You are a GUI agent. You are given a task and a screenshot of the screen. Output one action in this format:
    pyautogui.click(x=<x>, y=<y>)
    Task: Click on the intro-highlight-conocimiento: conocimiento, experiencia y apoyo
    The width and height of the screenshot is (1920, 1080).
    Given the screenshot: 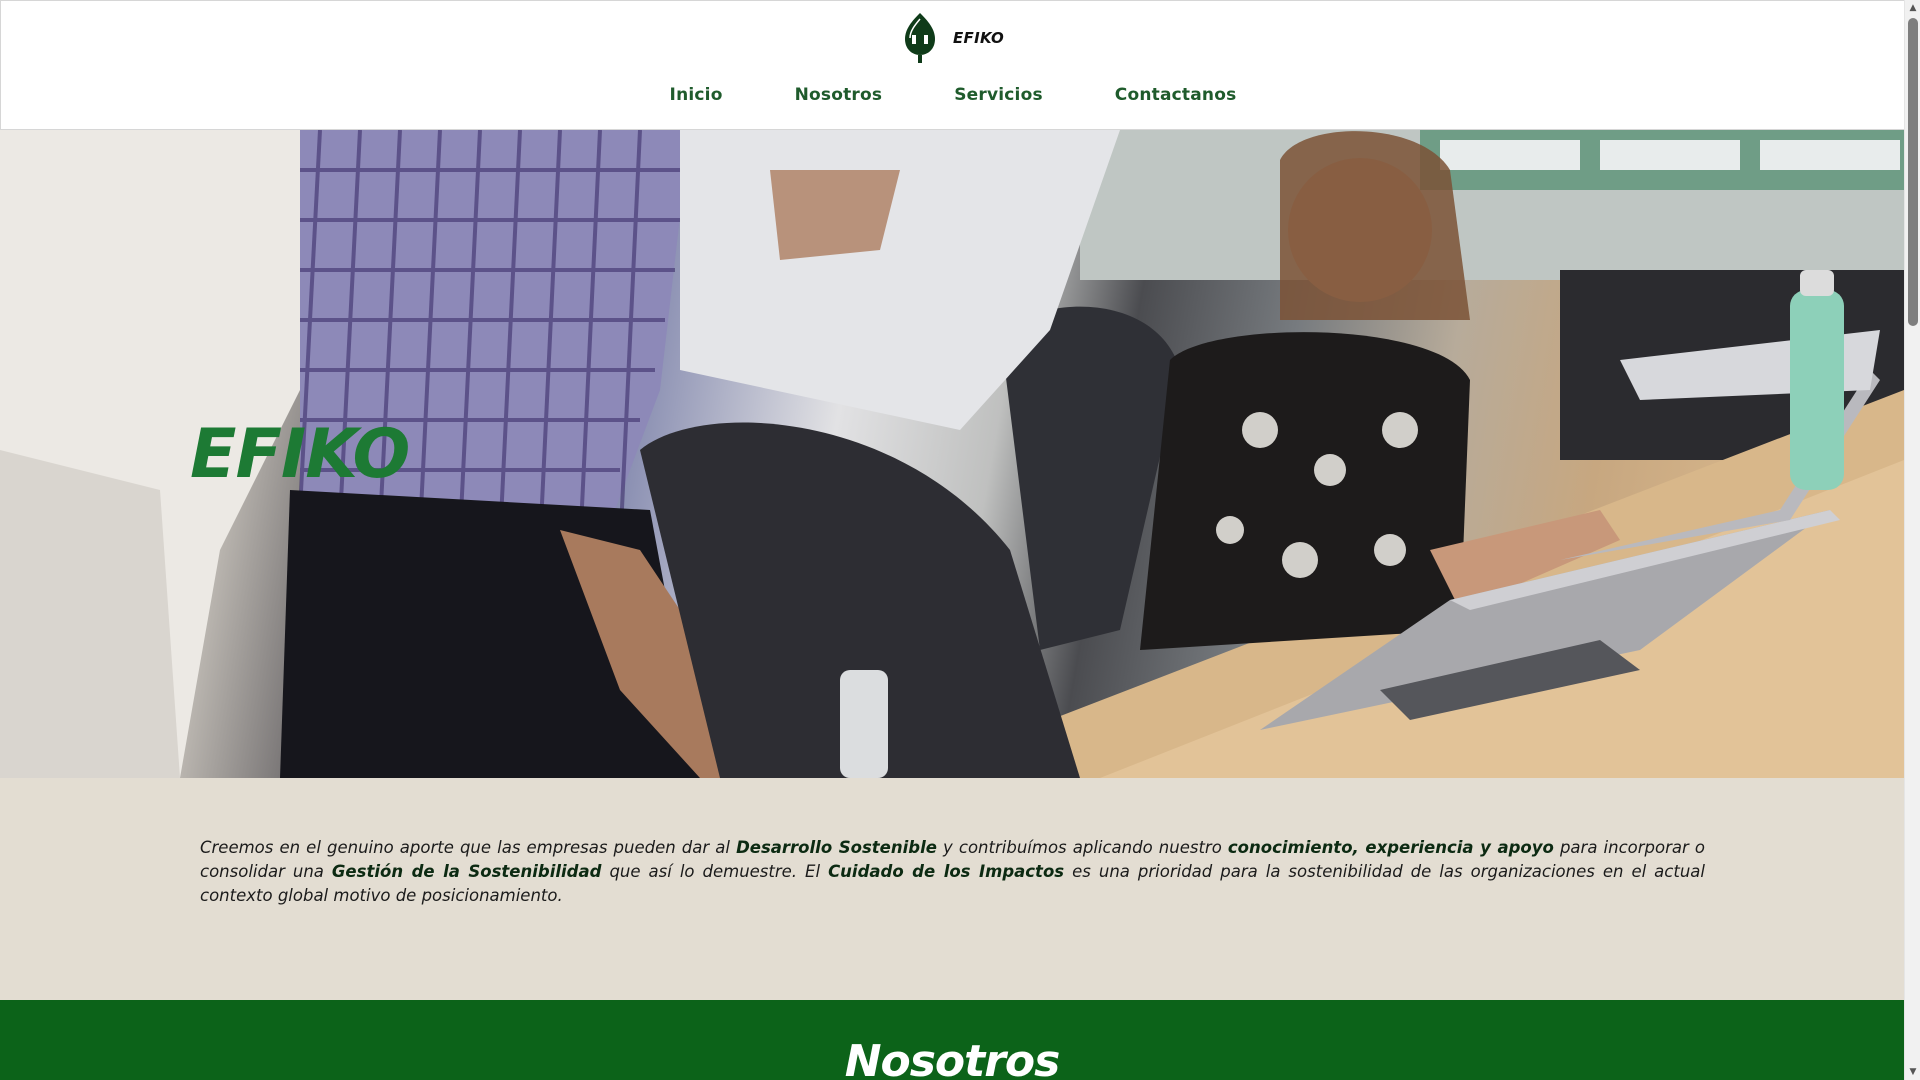 What is the action you would take?
    pyautogui.click(x=1390, y=847)
    